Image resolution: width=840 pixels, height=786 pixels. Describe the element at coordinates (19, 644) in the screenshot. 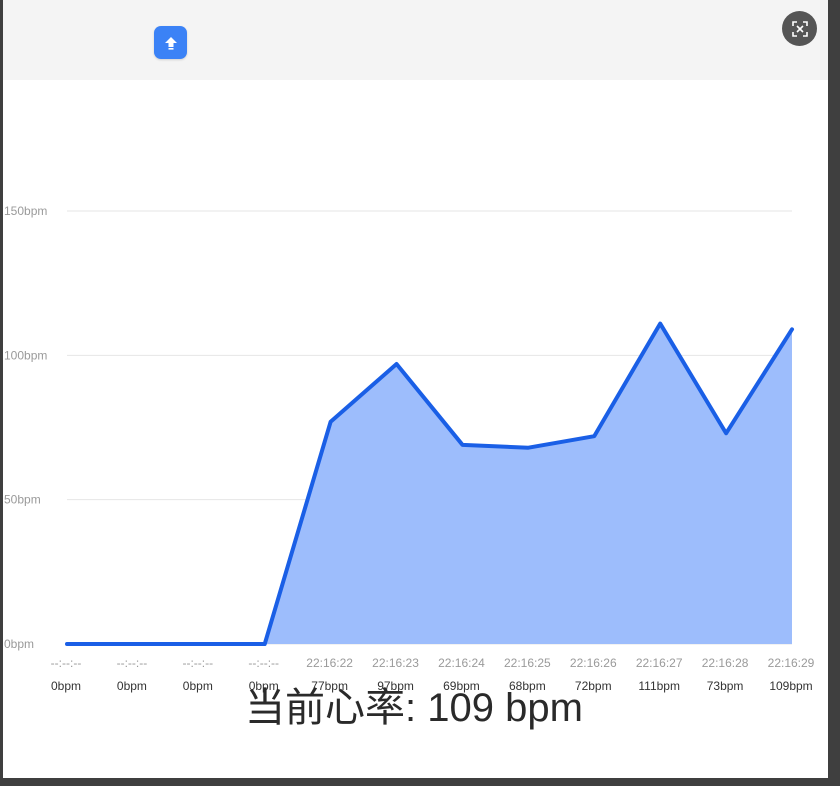

I see `y-tick-label: 0bpm` at that location.